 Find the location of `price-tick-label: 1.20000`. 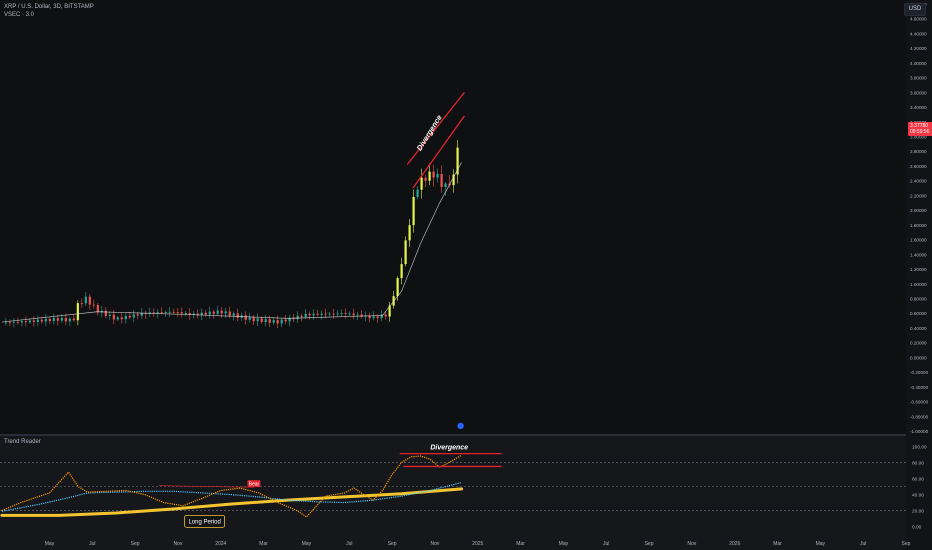

price-tick-label: 1.20000 is located at coordinates (918, 269).